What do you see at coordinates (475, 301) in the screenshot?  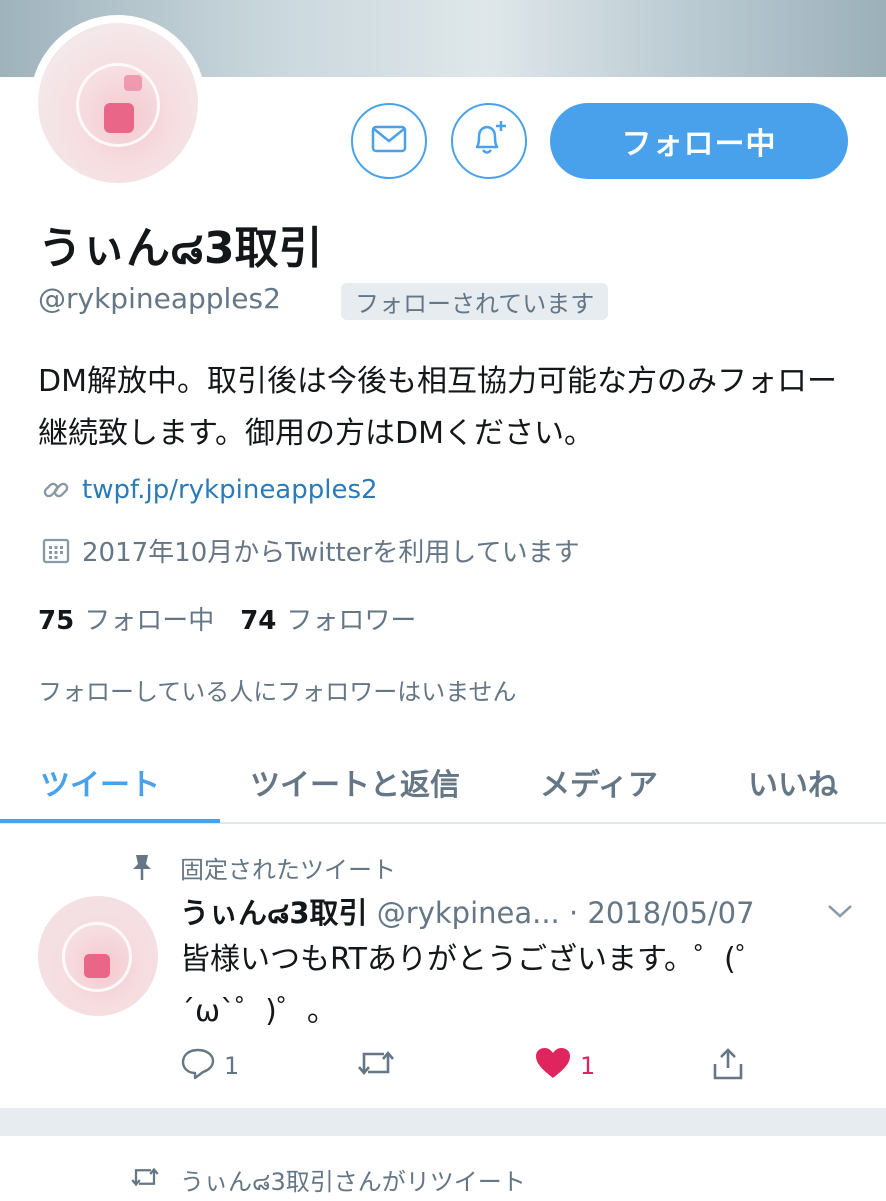 I see `follows-you-badge: フォローされています` at bounding box center [475, 301].